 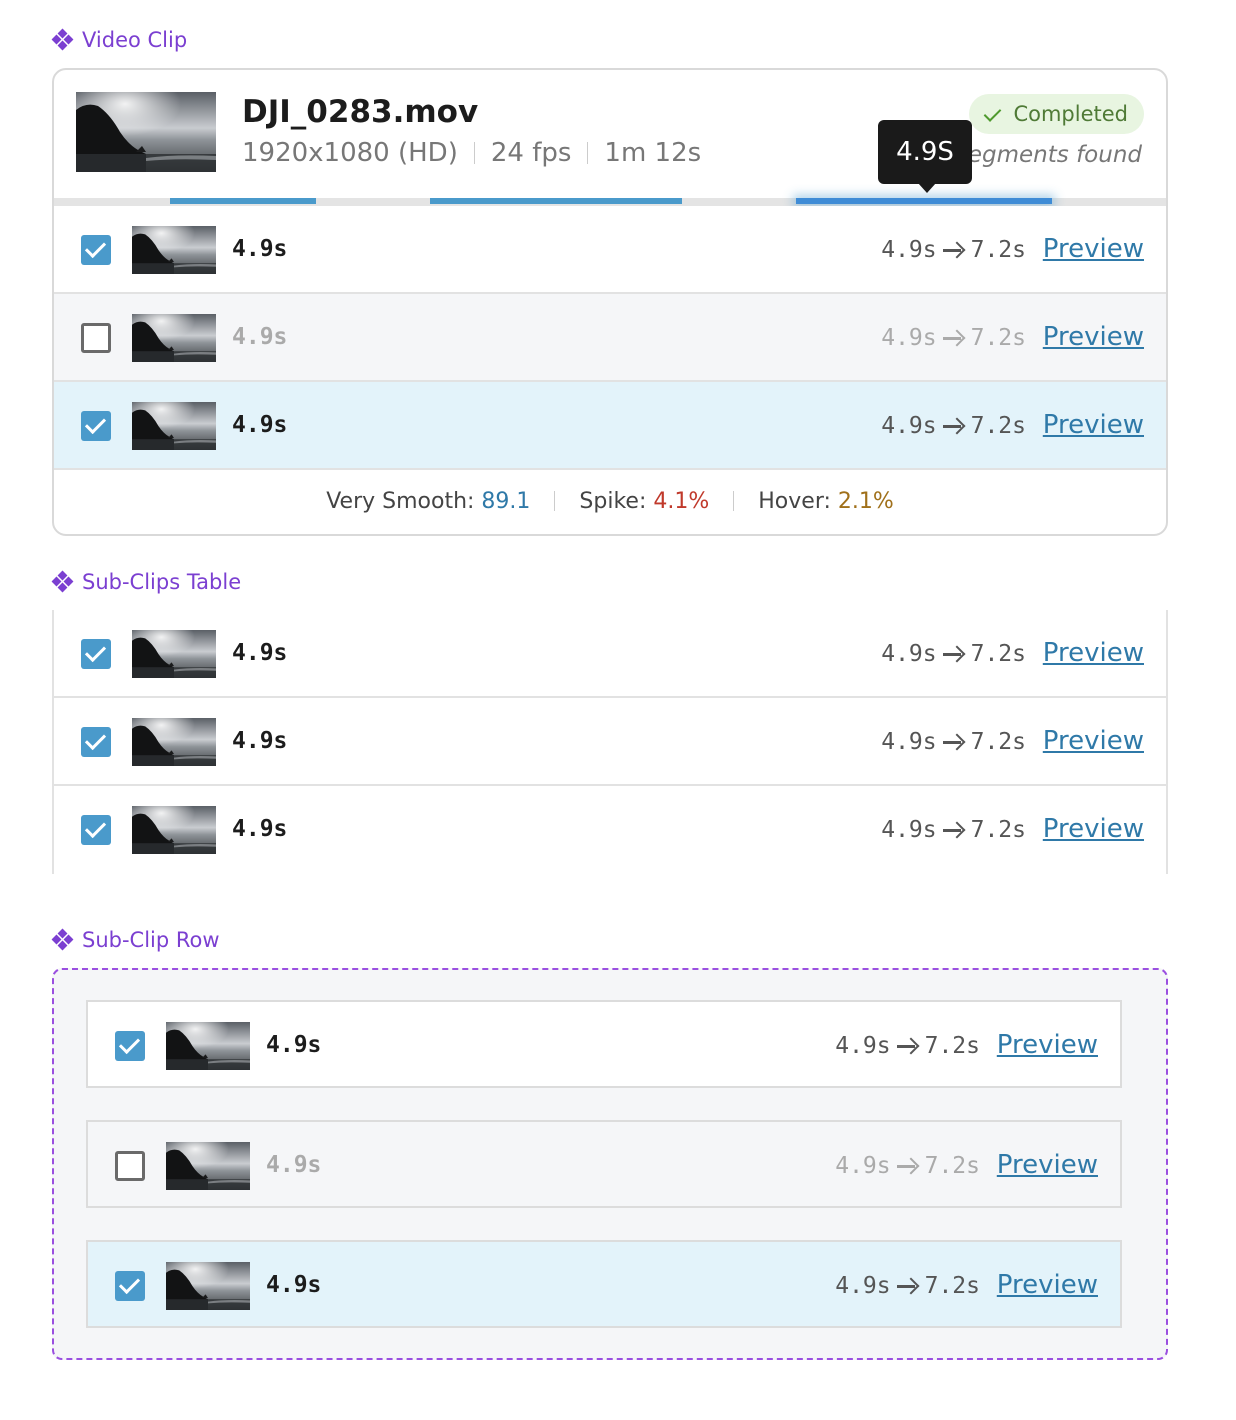 What do you see at coordinates (506, 501) in the screenshot?
I see `stat-smooth-value: 89.1` at bounding box center [506, 501].